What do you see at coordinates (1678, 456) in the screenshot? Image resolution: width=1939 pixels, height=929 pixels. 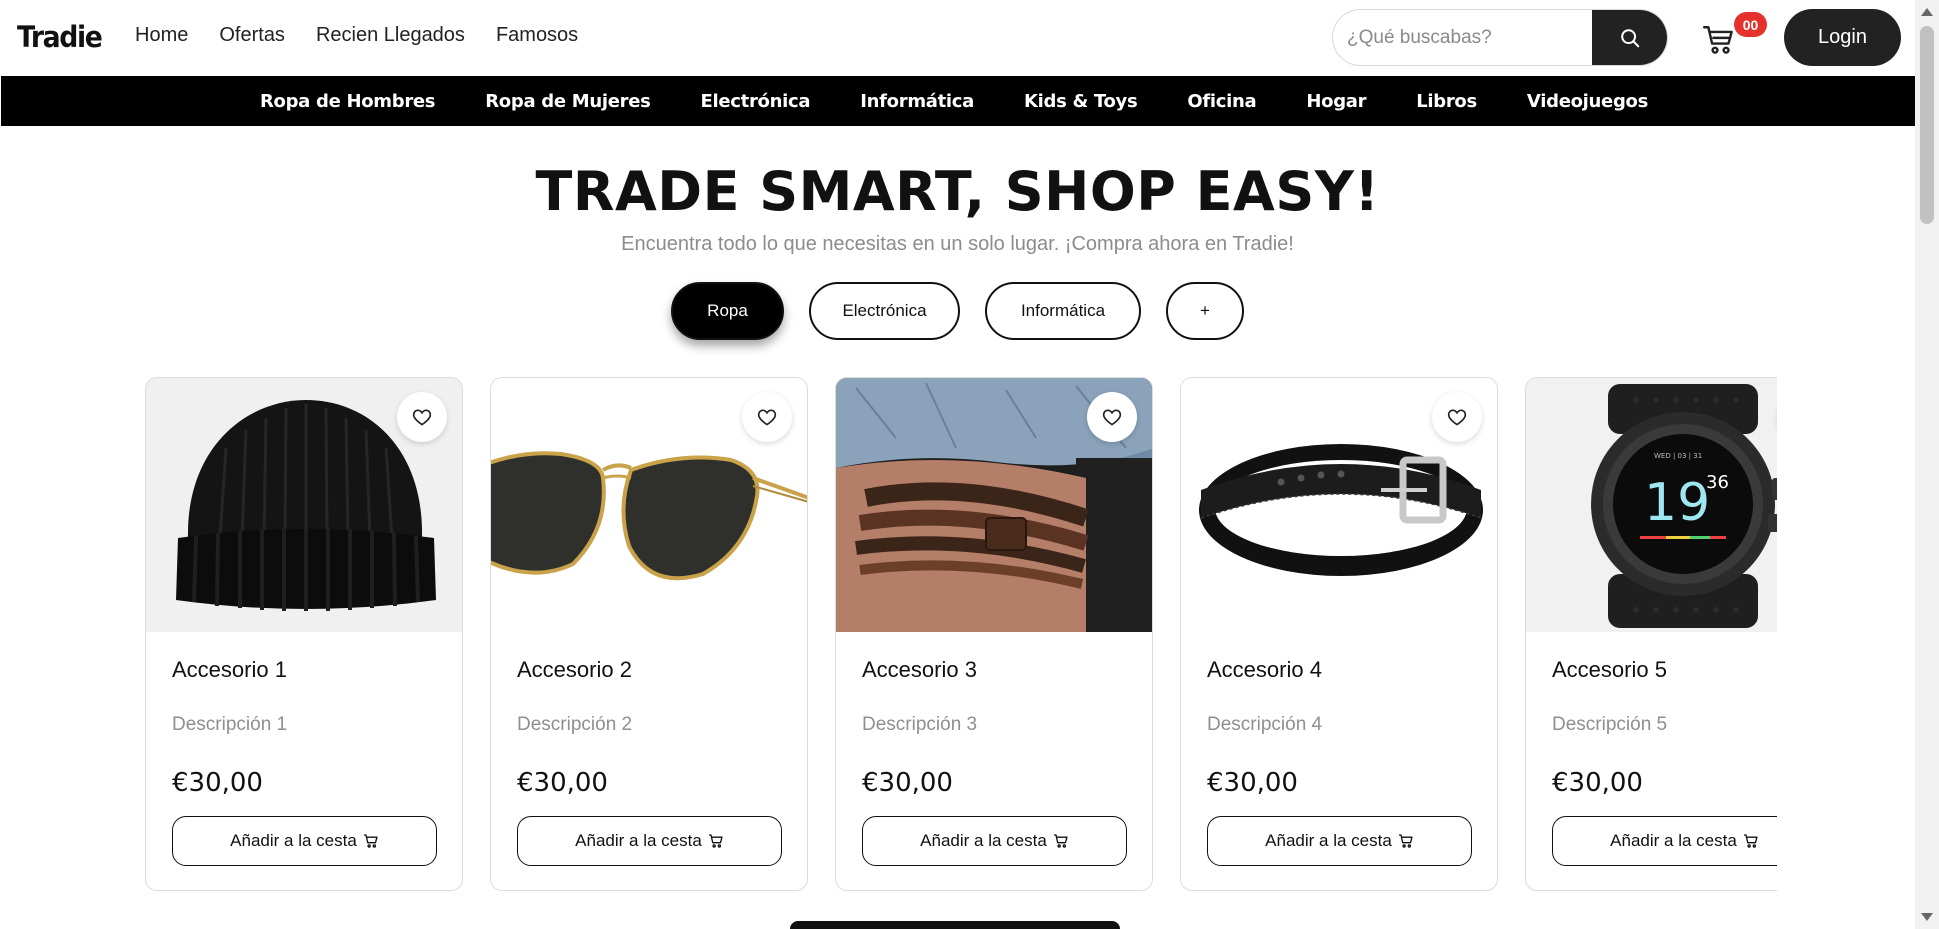 I see `svg-text: WED | 03 | 31` at bounding box center [1678, 456].